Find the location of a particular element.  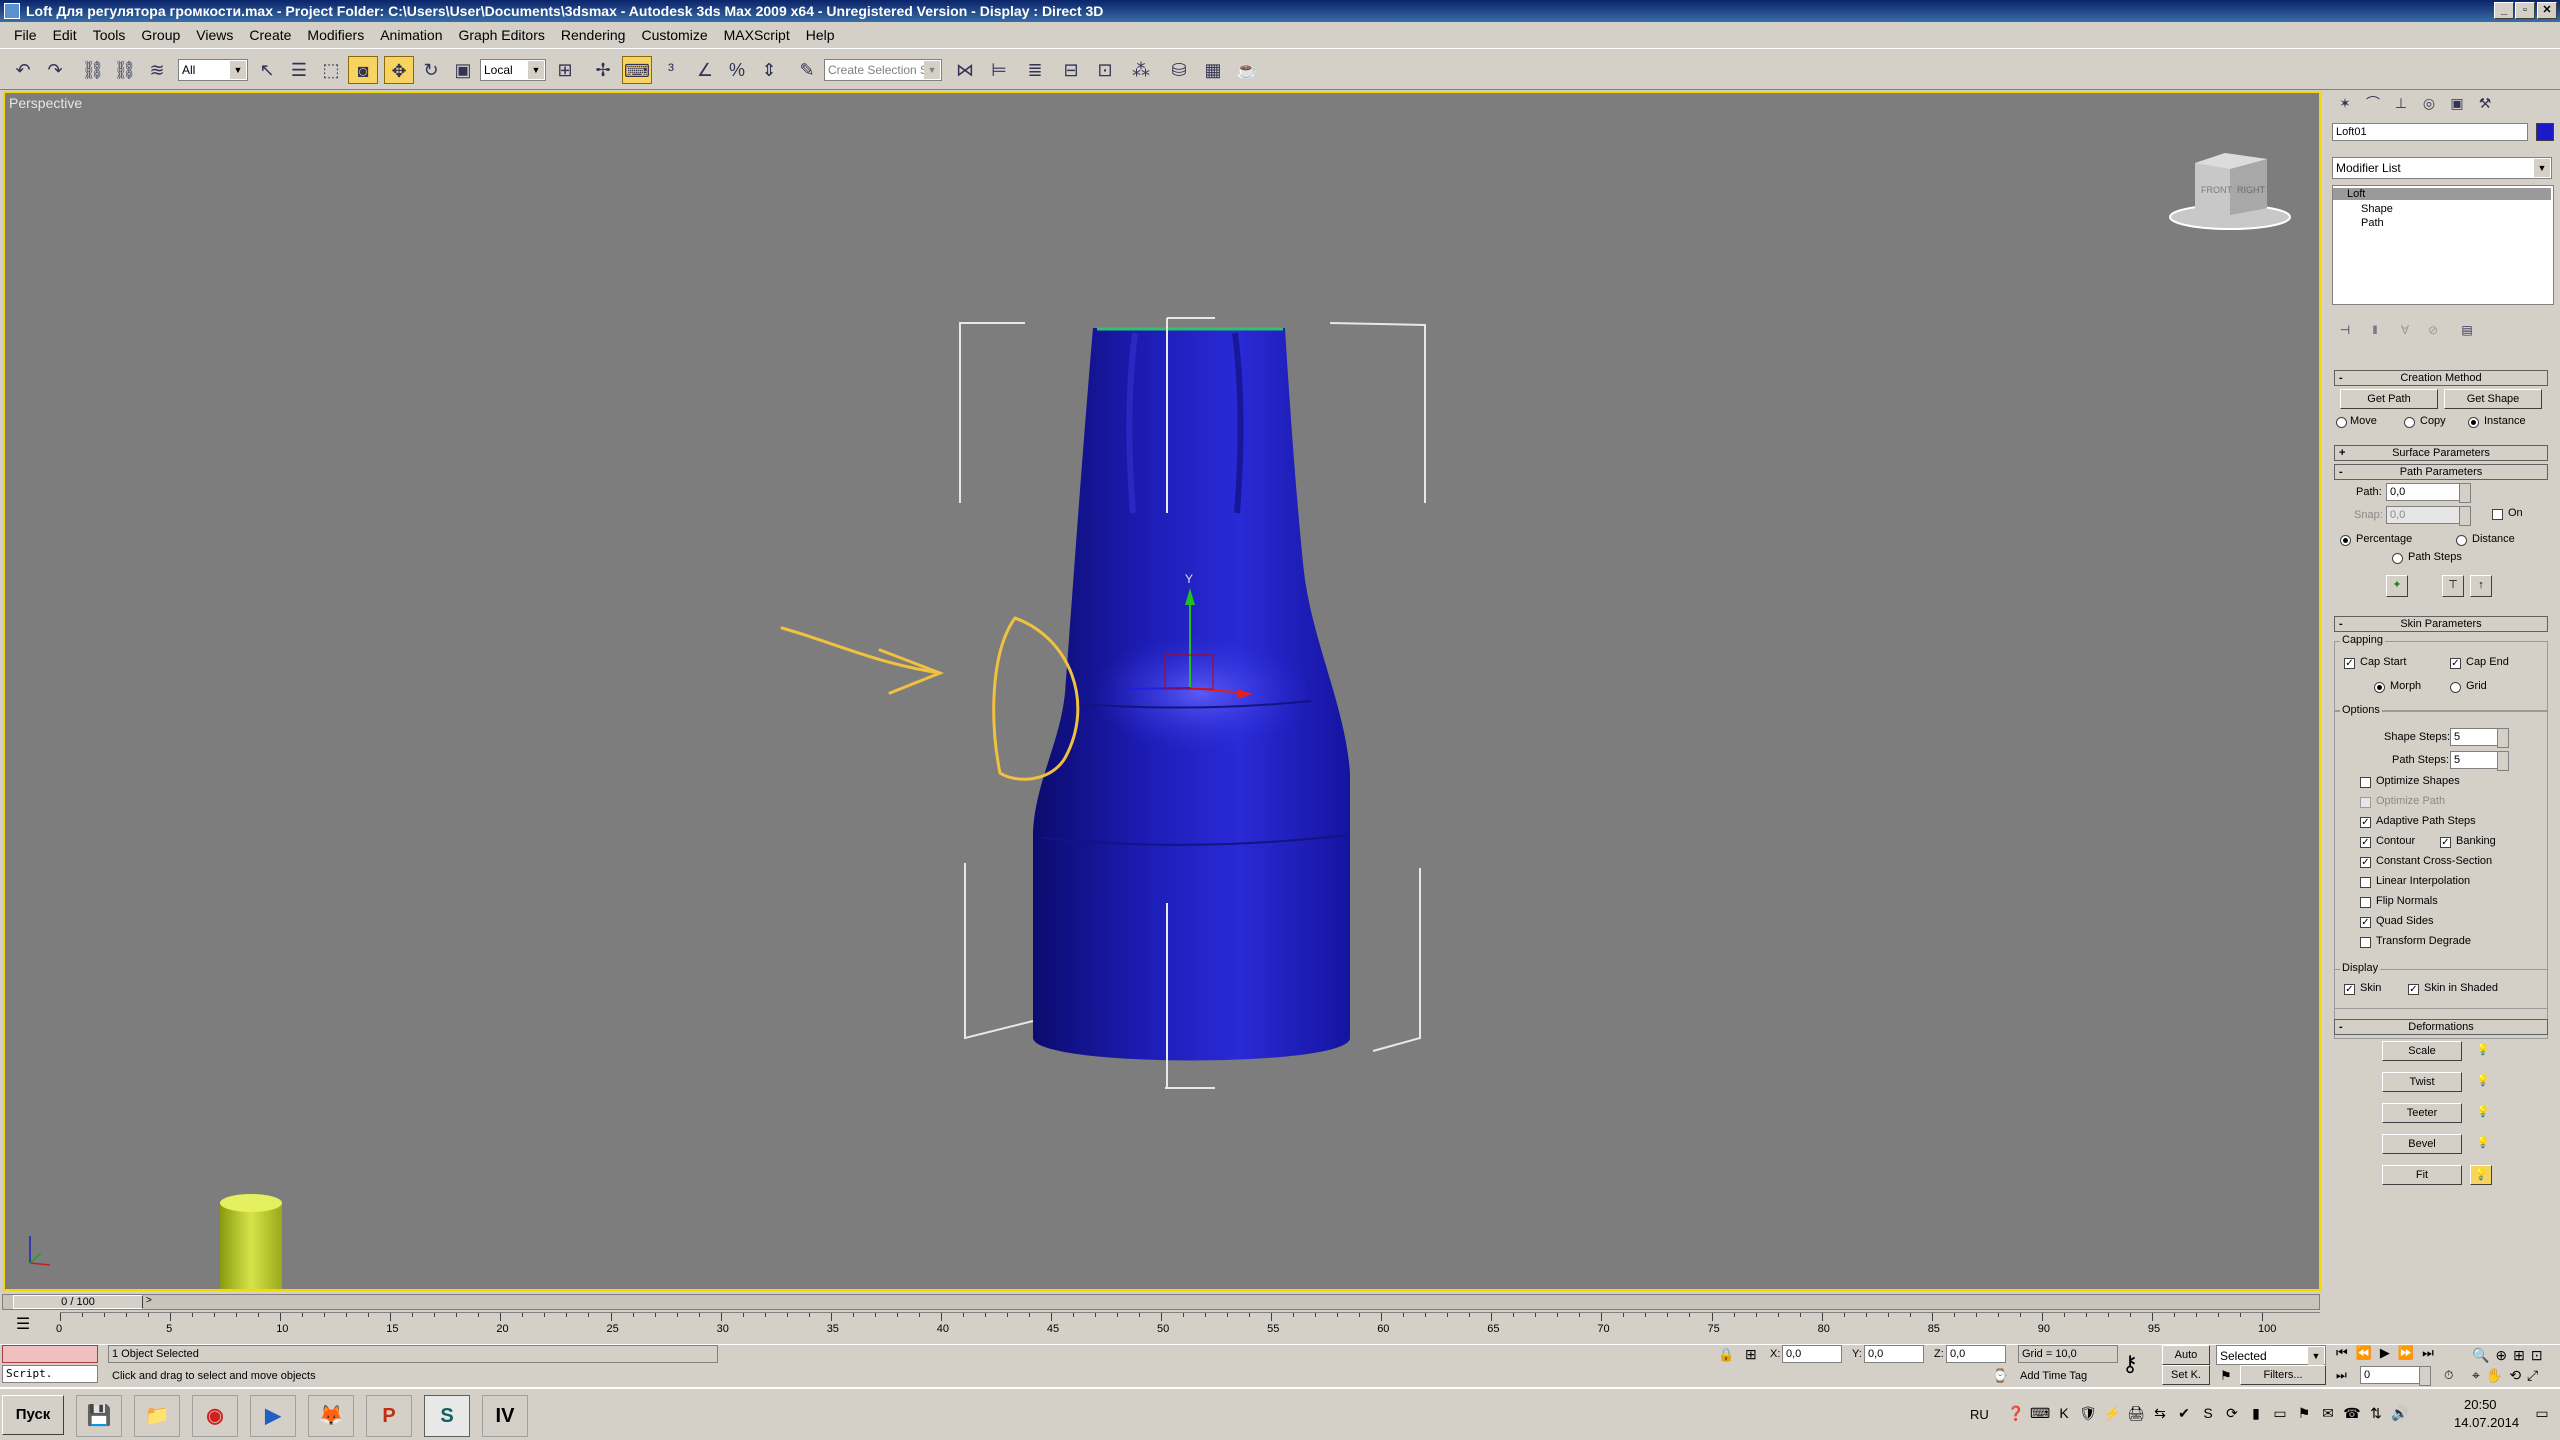

help-tray-icon: ❓ is located at coordinates (2016, 1413).